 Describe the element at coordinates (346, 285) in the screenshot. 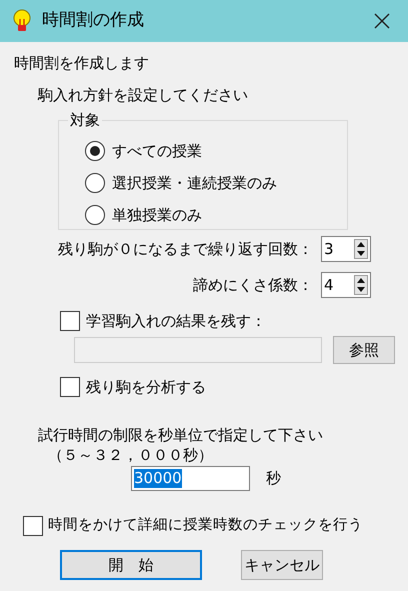

I see `spin-box: 4` at that location.